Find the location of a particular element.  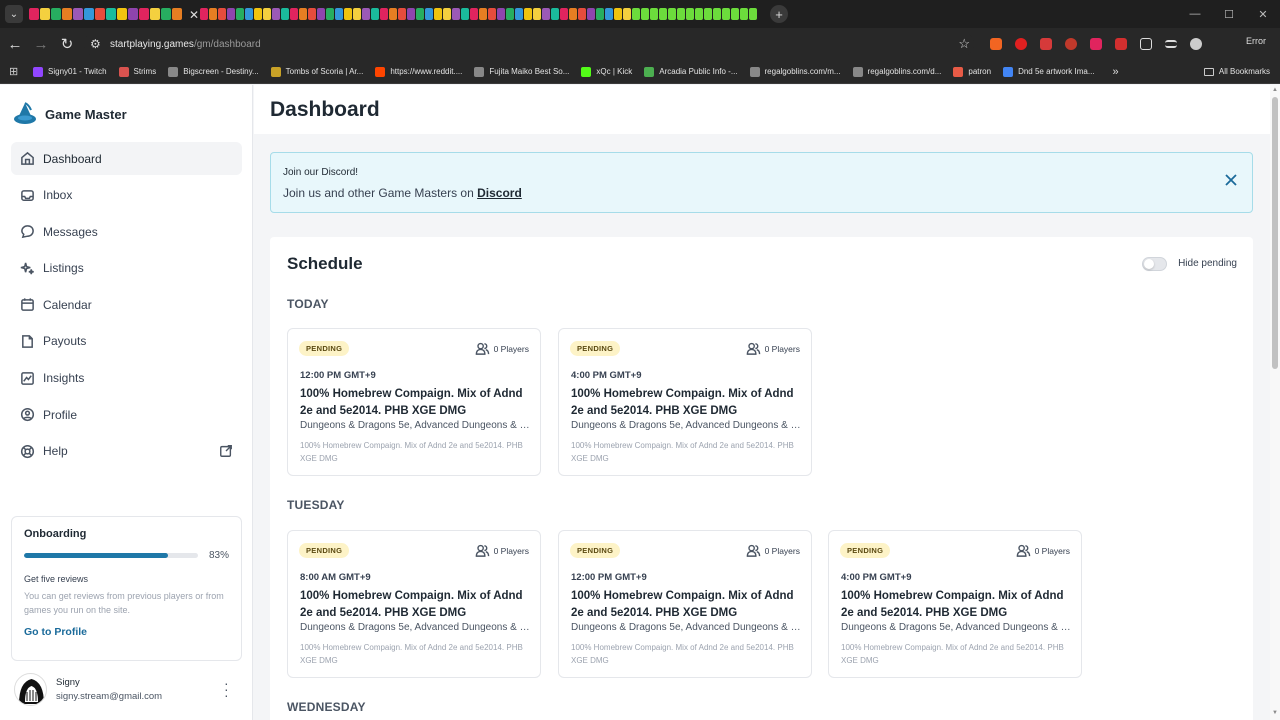

sidebar-item-profile: Profile is located at coordinates (126, 414).